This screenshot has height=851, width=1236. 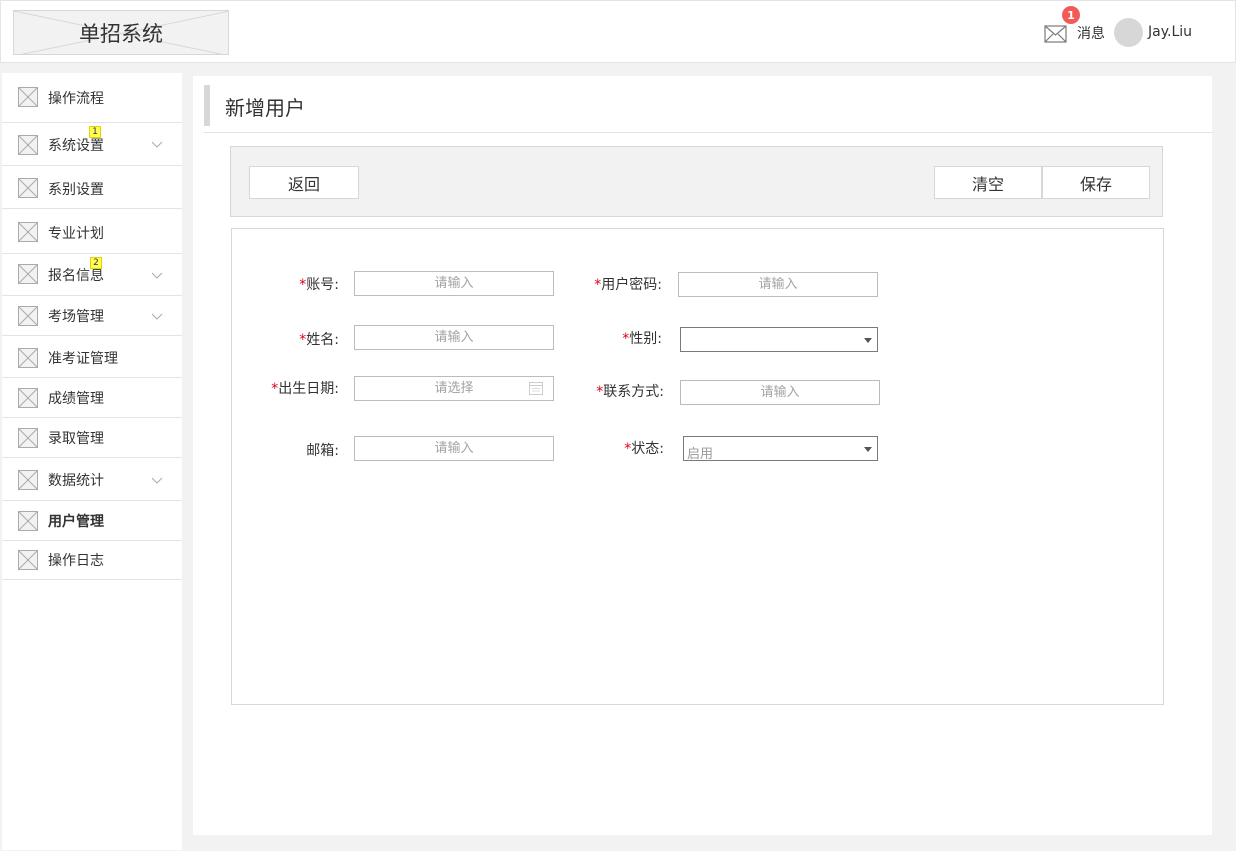 I want to click on password-input, so click(x=778, y=284).